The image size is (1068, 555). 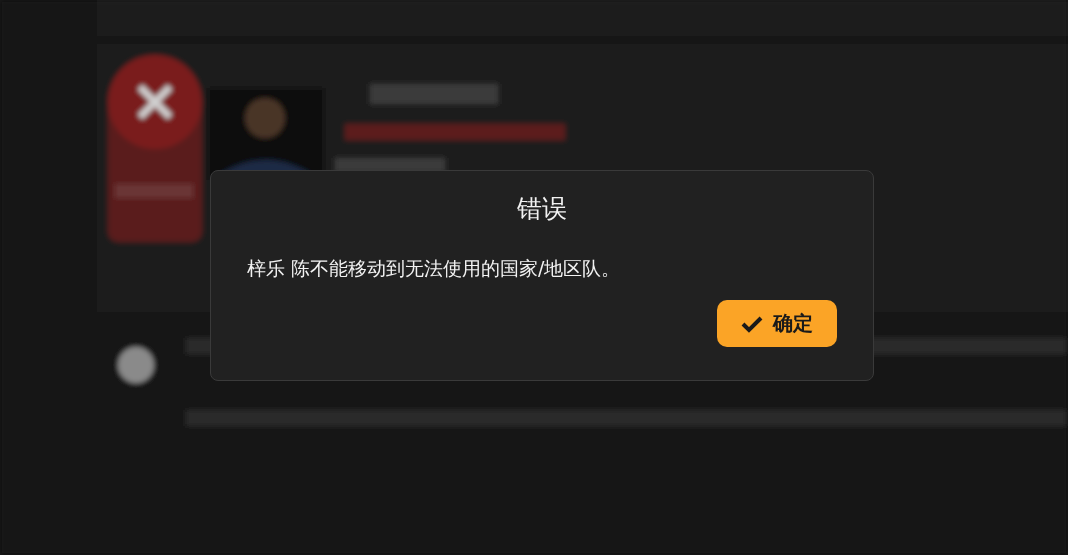 What do you see at coordinates (434, 268) in the screenshot?
I see `dialog-message: 梓乐 陈不能移动到无法使用的国家/地区队。` at bounding box center [434, 268].